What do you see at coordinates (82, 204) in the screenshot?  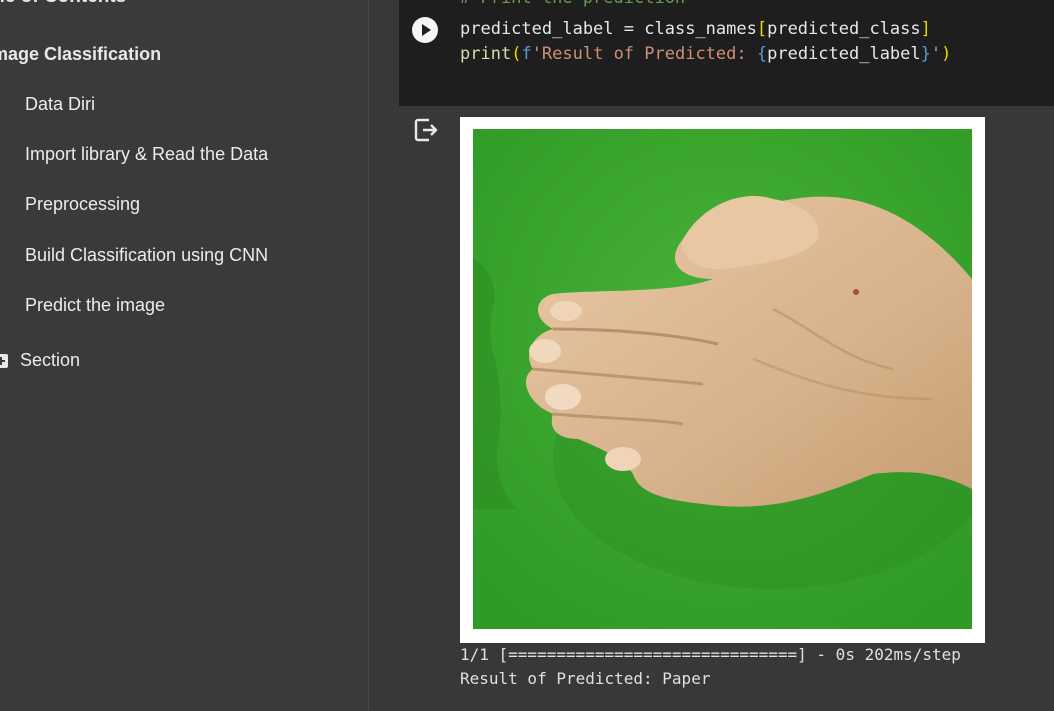 I see `toc-item-preprocessing: Preprocessing` at bounding box center [82, 204].